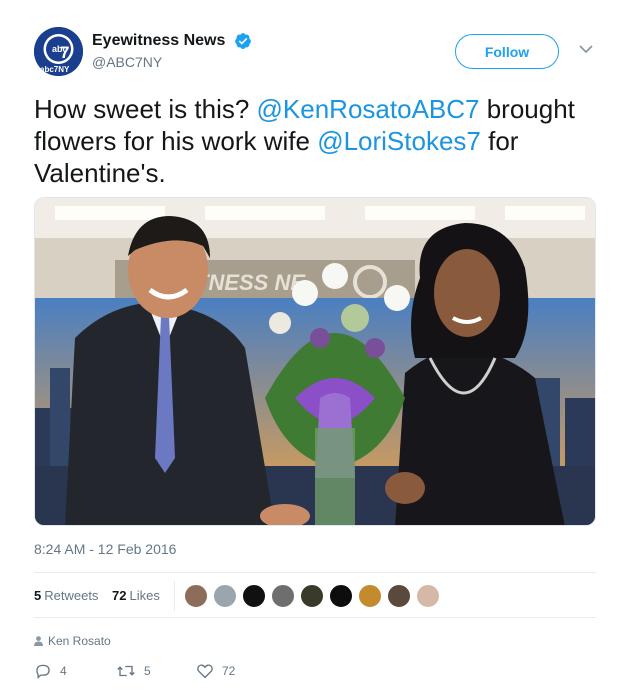  What do you see at coordinates (38, 595) in the screenshot?
I see `retweets-count: 5` at bounding box center [38, 595].